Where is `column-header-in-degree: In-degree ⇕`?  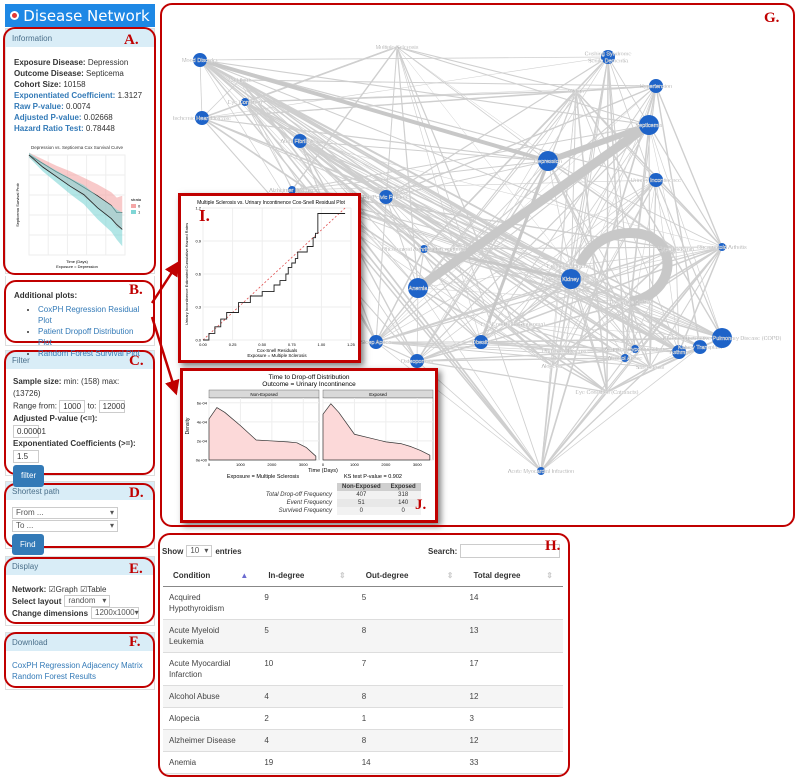 column-header-in-degree: In-degree ⇕ is located at coordinates (307, 576).